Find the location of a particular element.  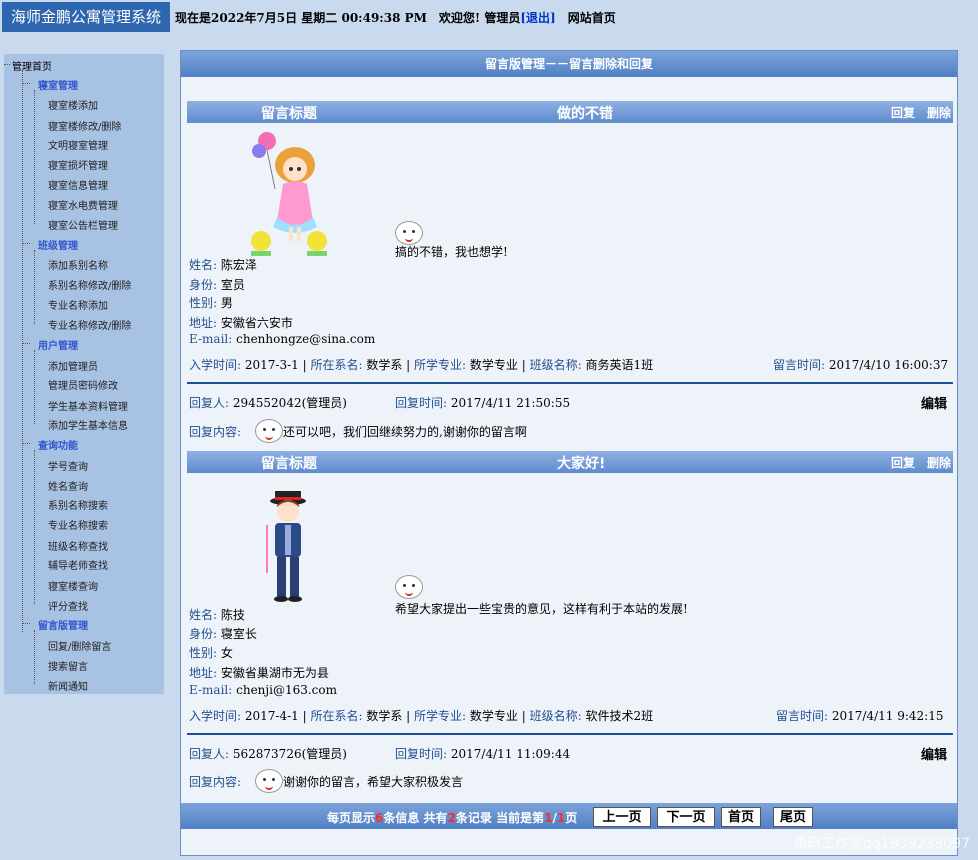

sidebar-item: 学生基本资料管理 is located at coordinates (88, 405).